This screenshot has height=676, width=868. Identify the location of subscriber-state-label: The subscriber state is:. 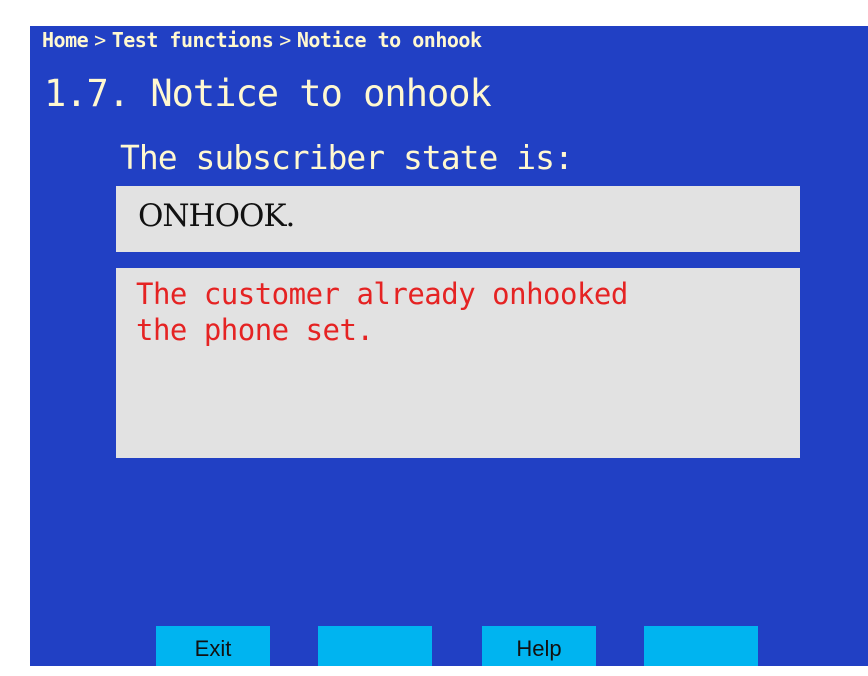
(347, 157).